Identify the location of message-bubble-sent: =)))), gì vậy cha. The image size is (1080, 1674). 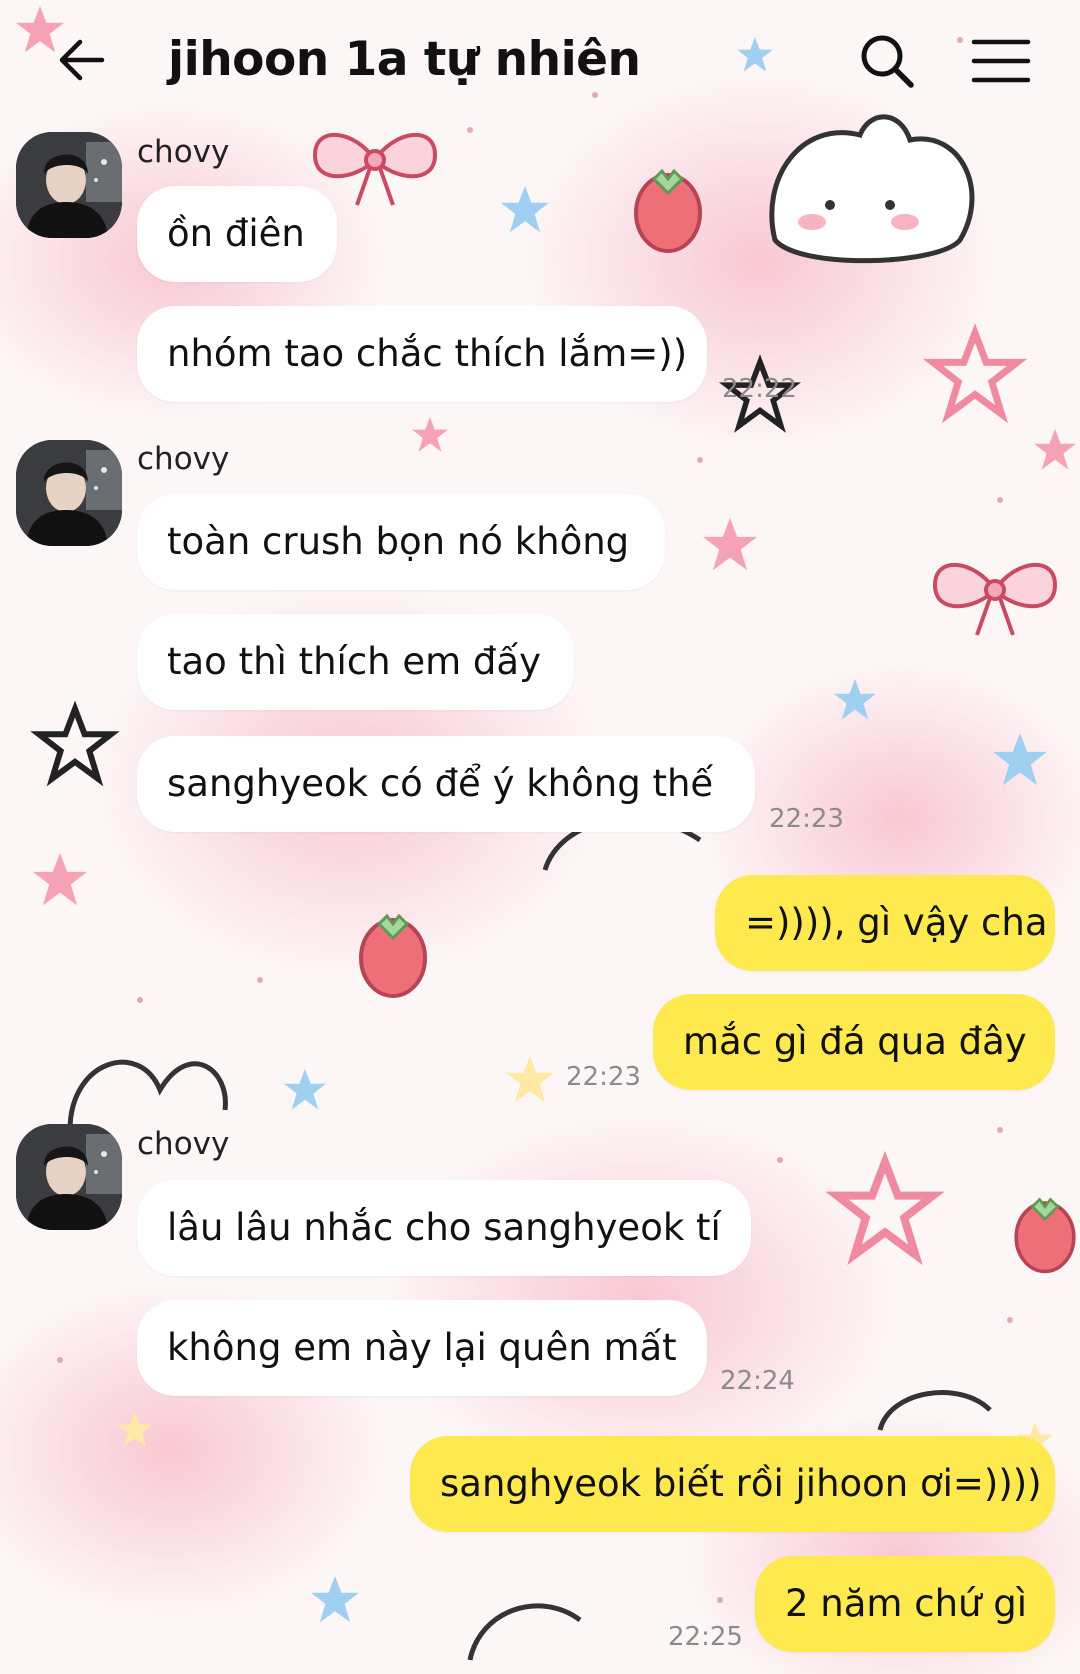
(885, 923).